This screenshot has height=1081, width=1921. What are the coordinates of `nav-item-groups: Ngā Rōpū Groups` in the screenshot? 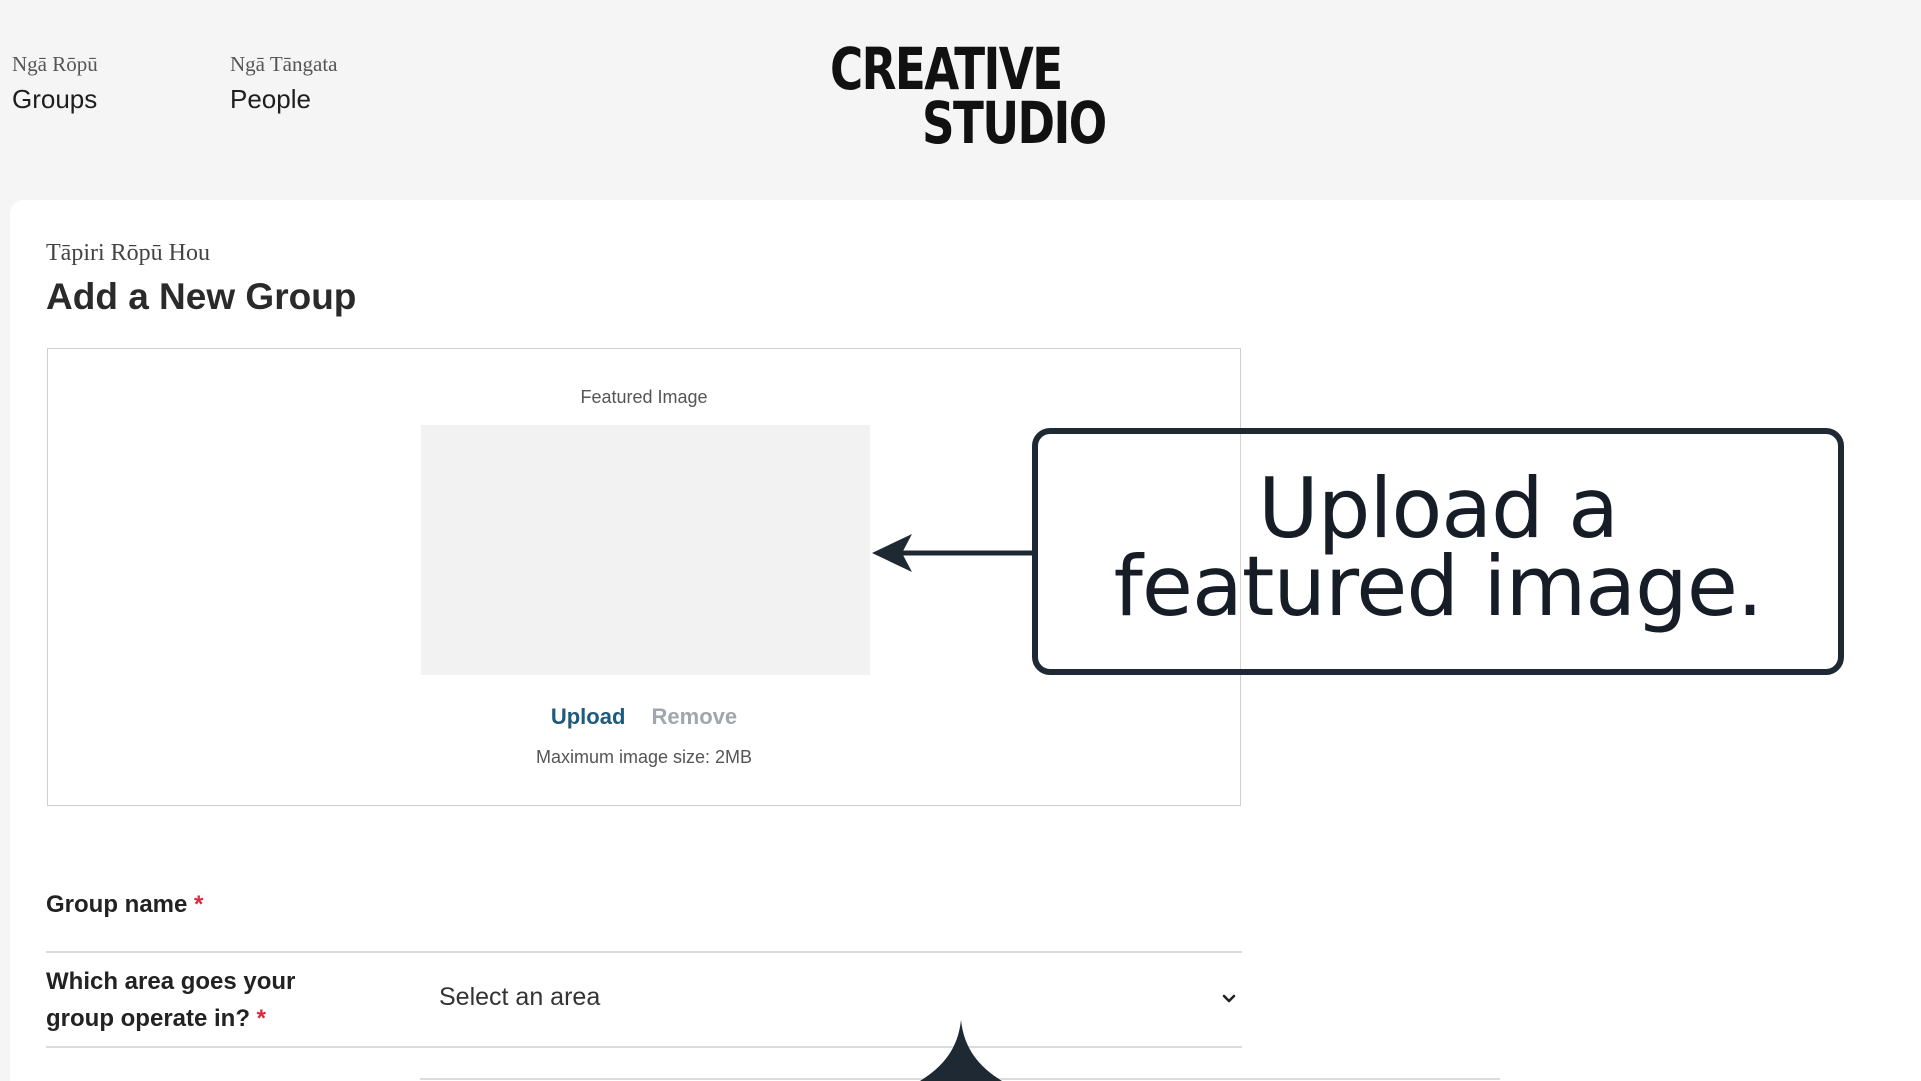 It's located at (55, 83).